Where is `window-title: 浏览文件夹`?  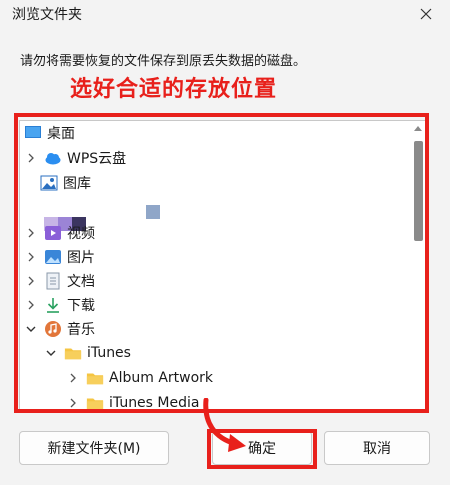
window-title: 浏览文件夹 is located at coordinates (47, 15).